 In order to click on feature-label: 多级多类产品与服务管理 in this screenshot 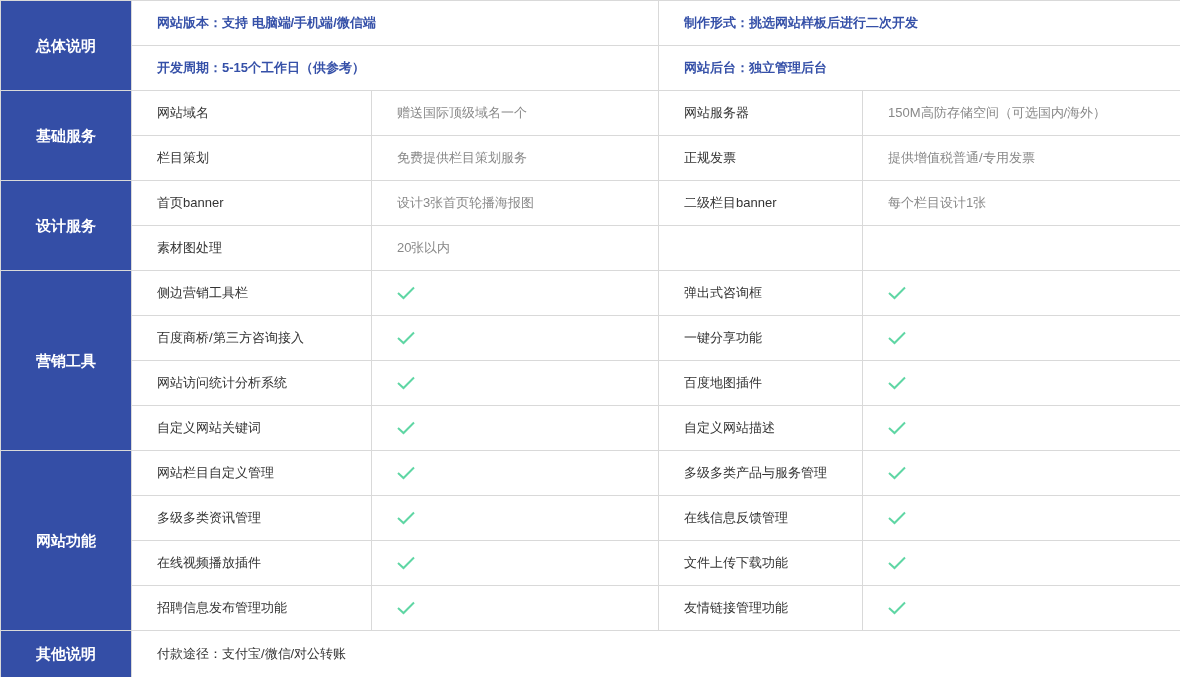, I will do `click(755, 473)`.